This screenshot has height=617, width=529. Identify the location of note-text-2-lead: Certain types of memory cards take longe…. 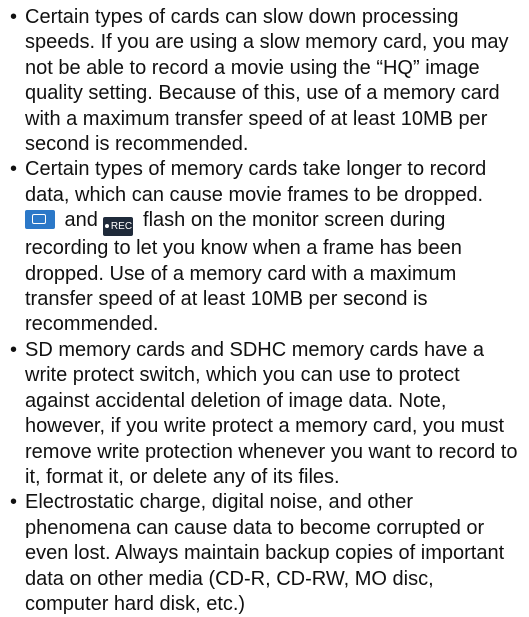
(256, 182).